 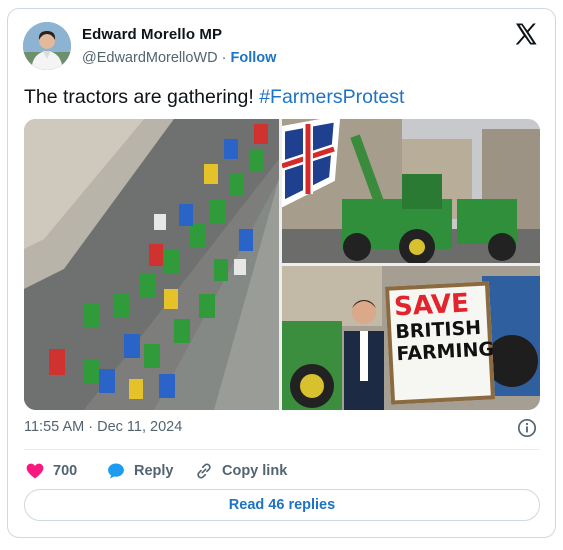 What do you see at coordinates (154, 471) in the screenshot?
I see `reply-label: Reply` at bounding box center [154, 471].